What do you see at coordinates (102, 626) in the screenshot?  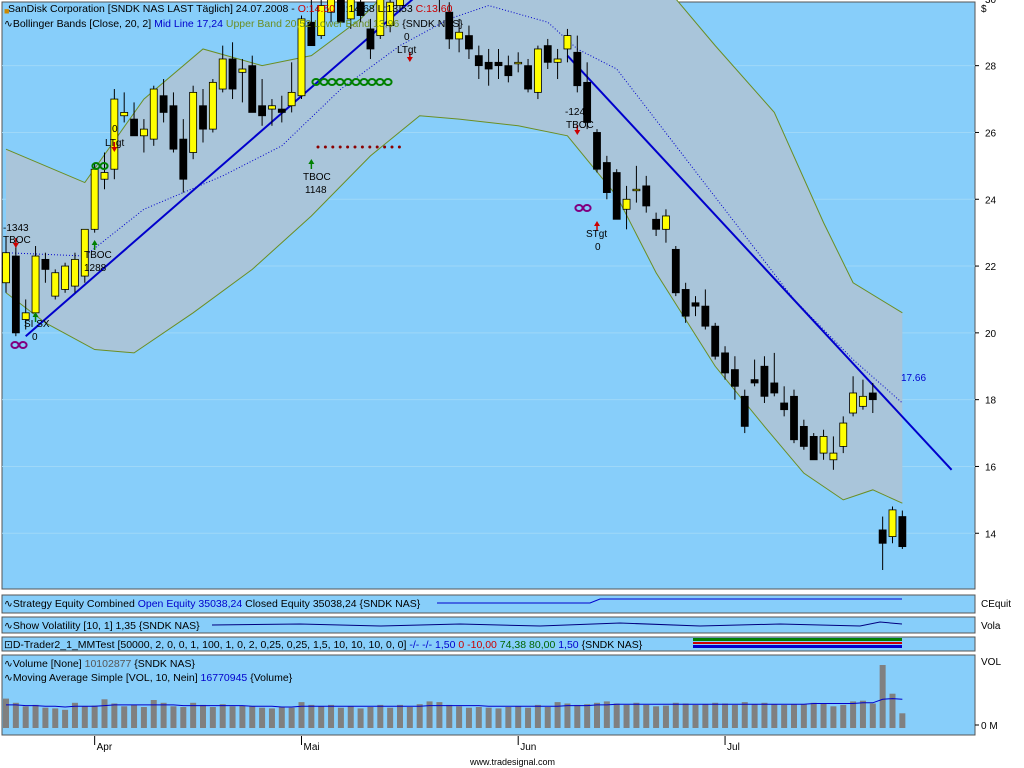 I see `volatility-label: ∿Show Volatility [10, 1] 1,35 {SNDK NAS}` at bounding box center [102, 626].